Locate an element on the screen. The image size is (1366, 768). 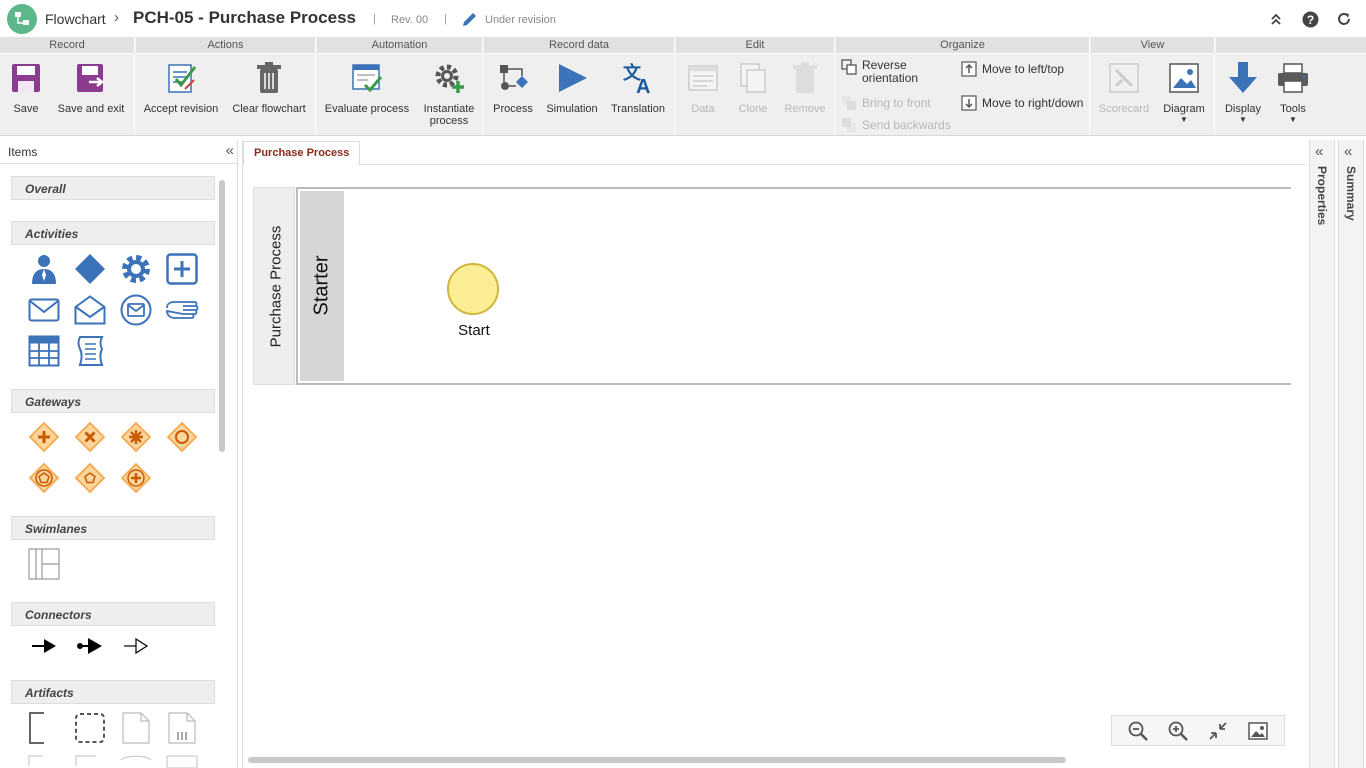
instantiate-process-button: Instantiate process is located at coordinates (449, 93).